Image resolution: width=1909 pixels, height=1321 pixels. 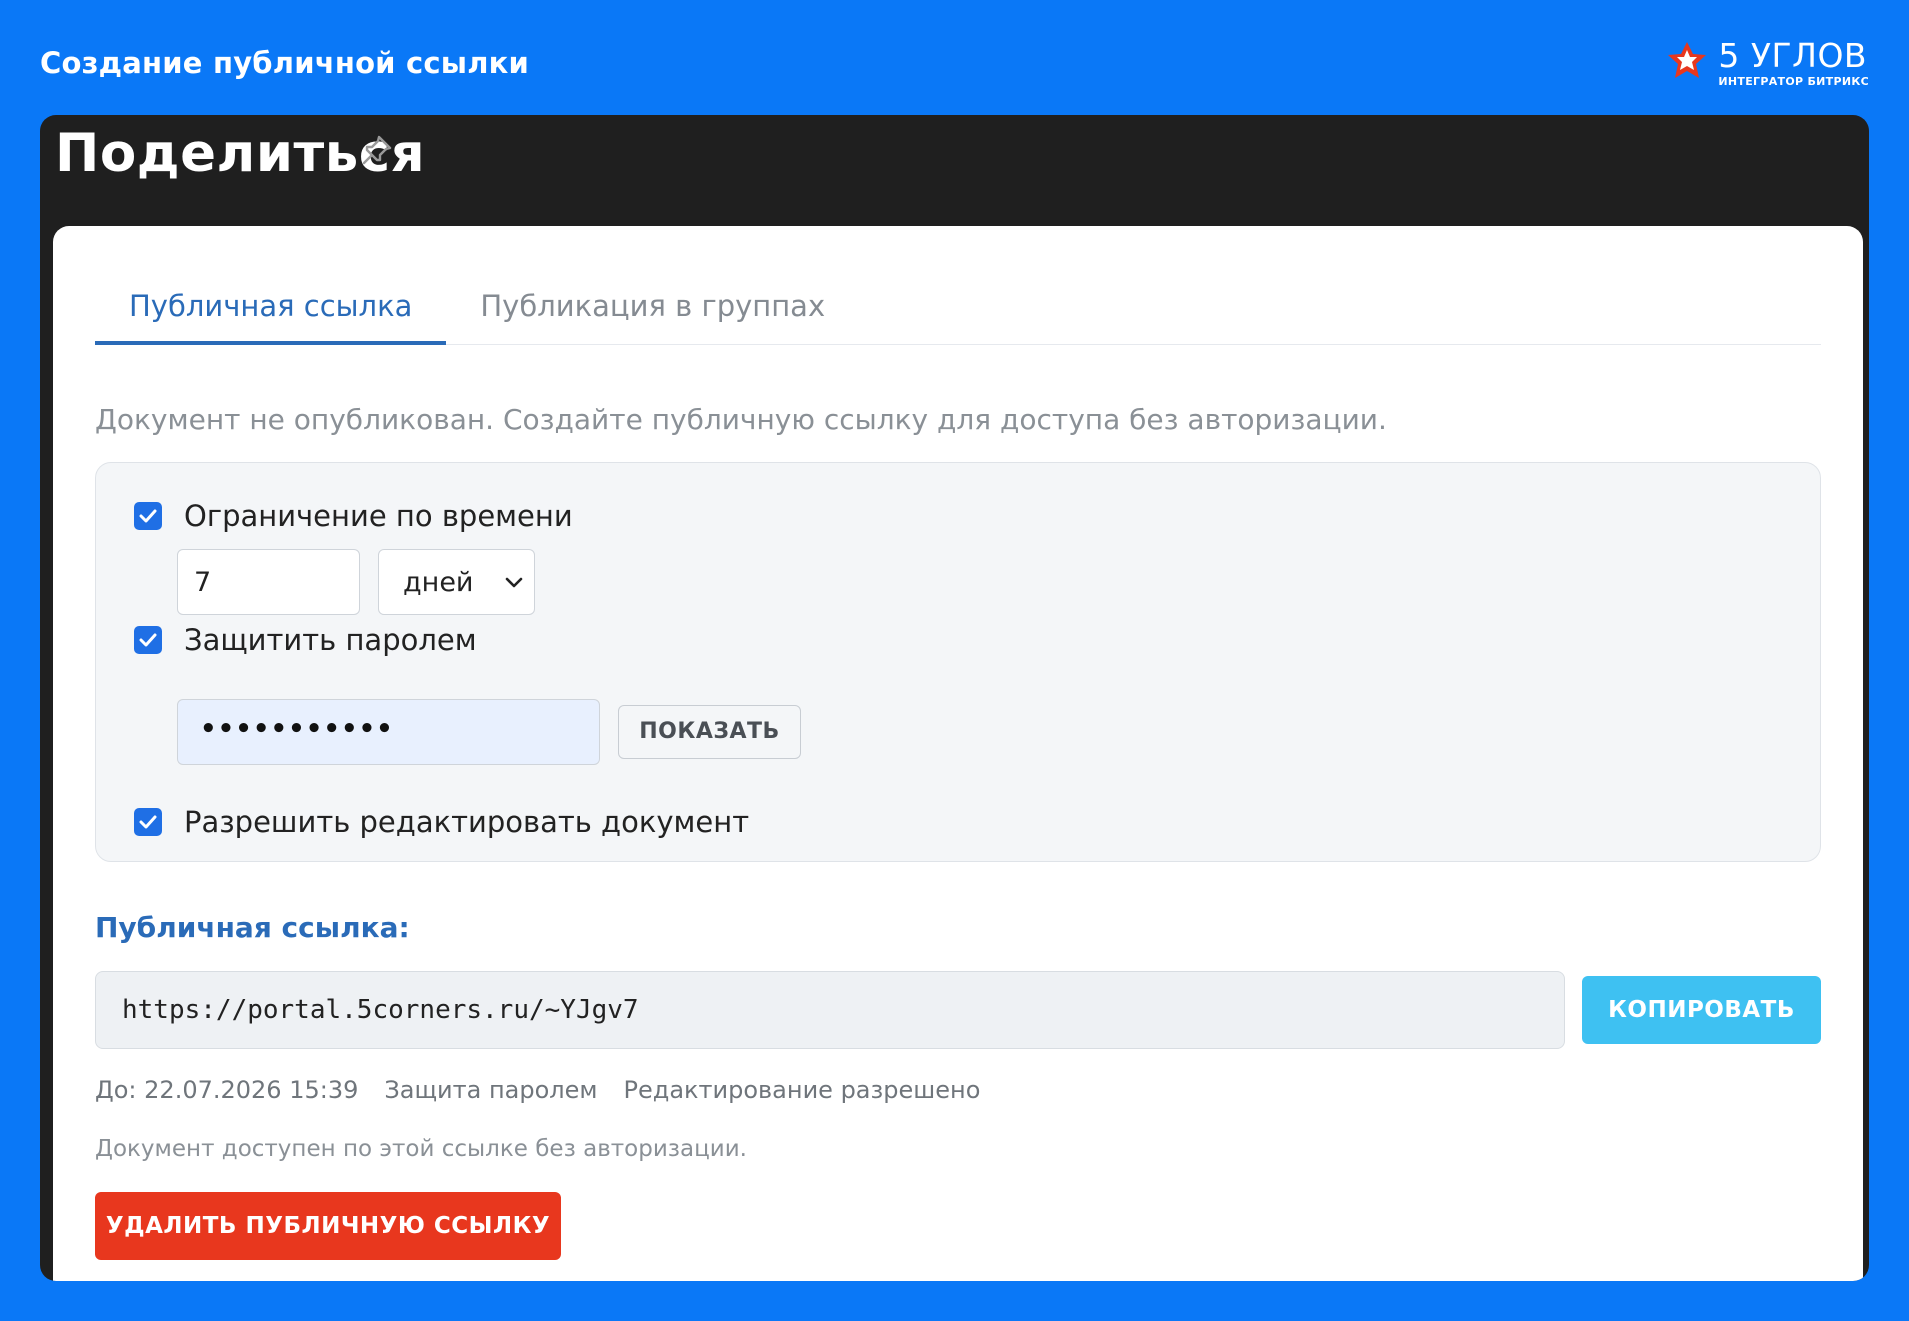 I want to click on time-limit-row: Ограничение по времени, so click(x=353, y=516).